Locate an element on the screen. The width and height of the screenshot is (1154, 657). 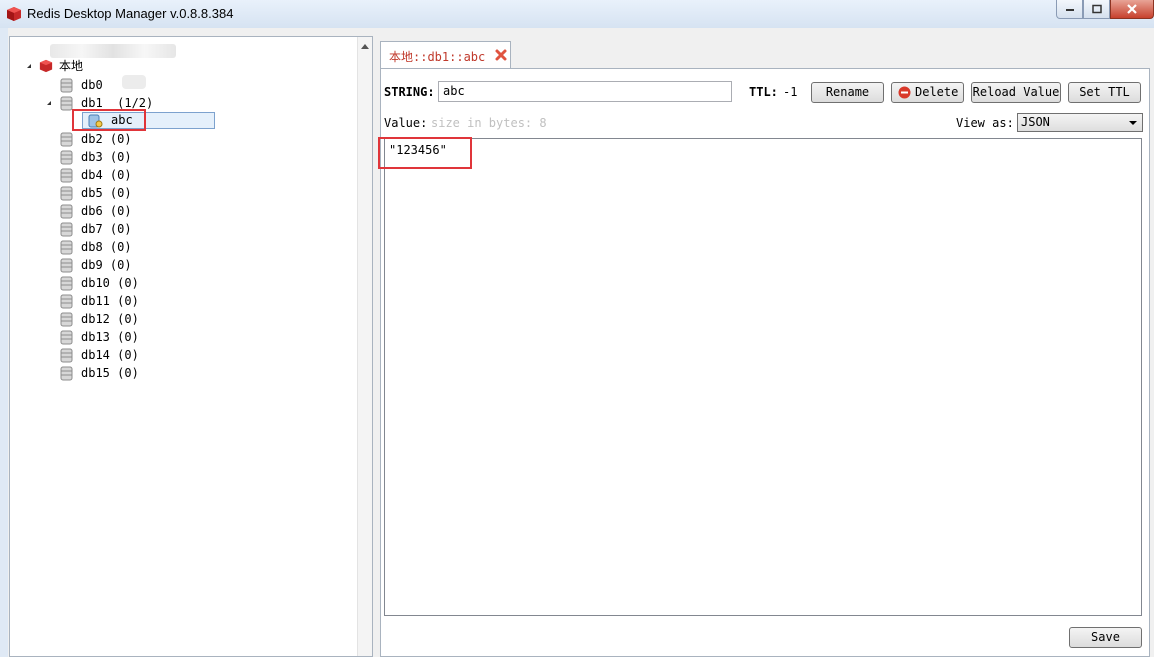
db-label: db2 (0) is located at coordinates (106, 139).